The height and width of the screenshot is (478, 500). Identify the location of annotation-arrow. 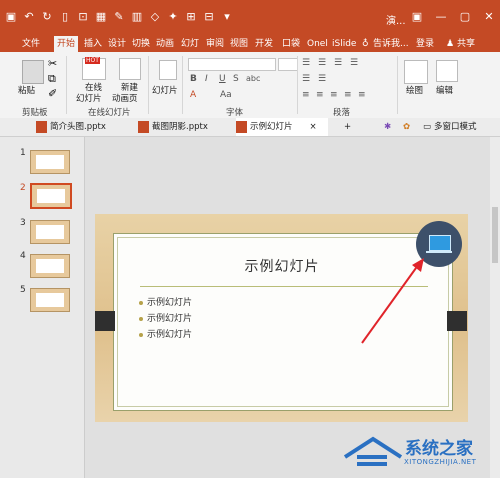
(392, 301).